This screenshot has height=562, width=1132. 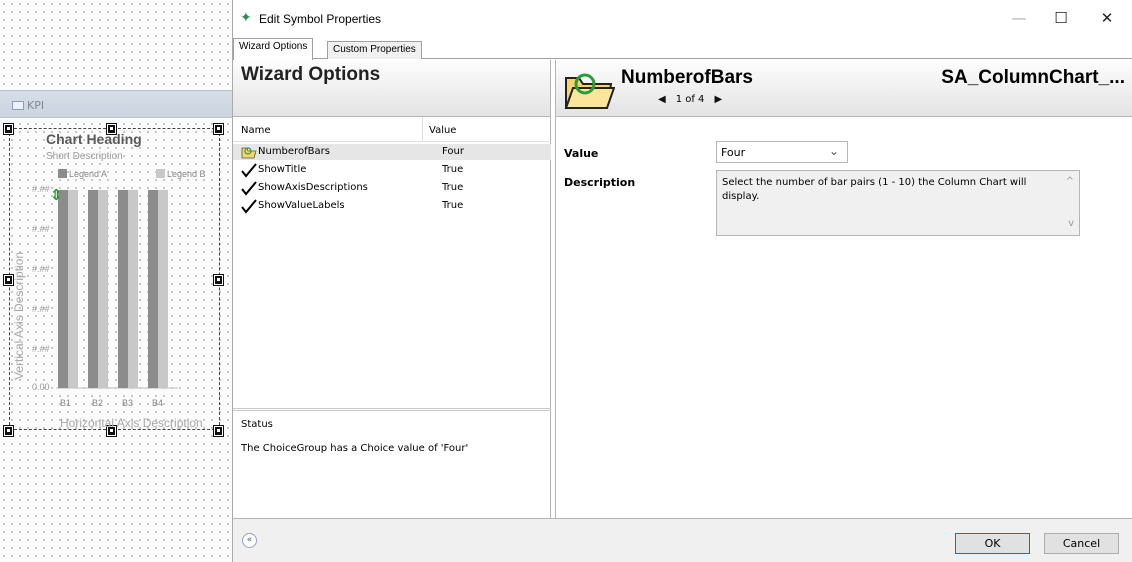 I want to click on previous-arrow-icon: ◀, so click(x=662, y=99).